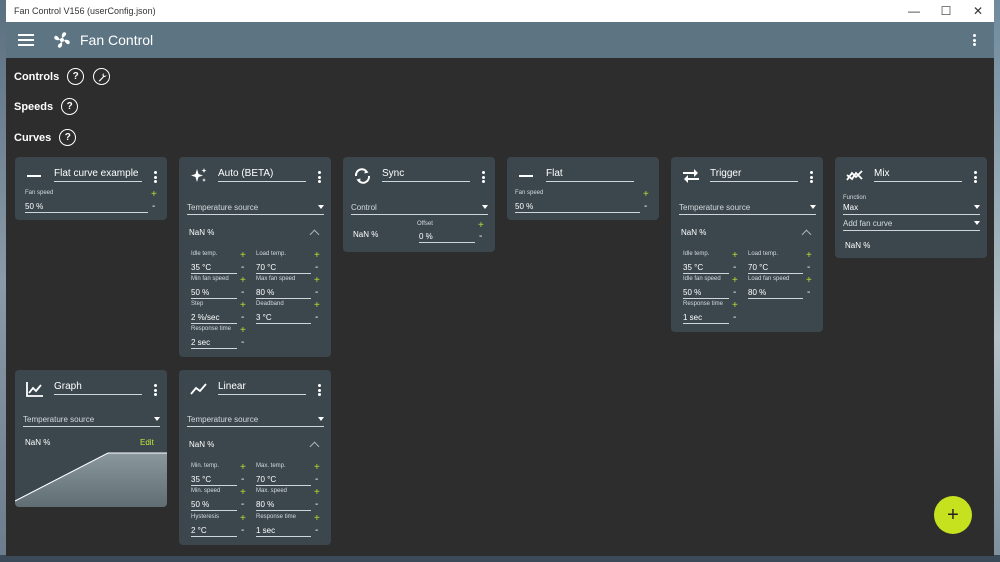 This screenshot has height=562, width=1000. What do you see at coordinates (147, 442) in the screenshot?
I see `edit-graph-button: Edit` at bounding box center [147, 442].